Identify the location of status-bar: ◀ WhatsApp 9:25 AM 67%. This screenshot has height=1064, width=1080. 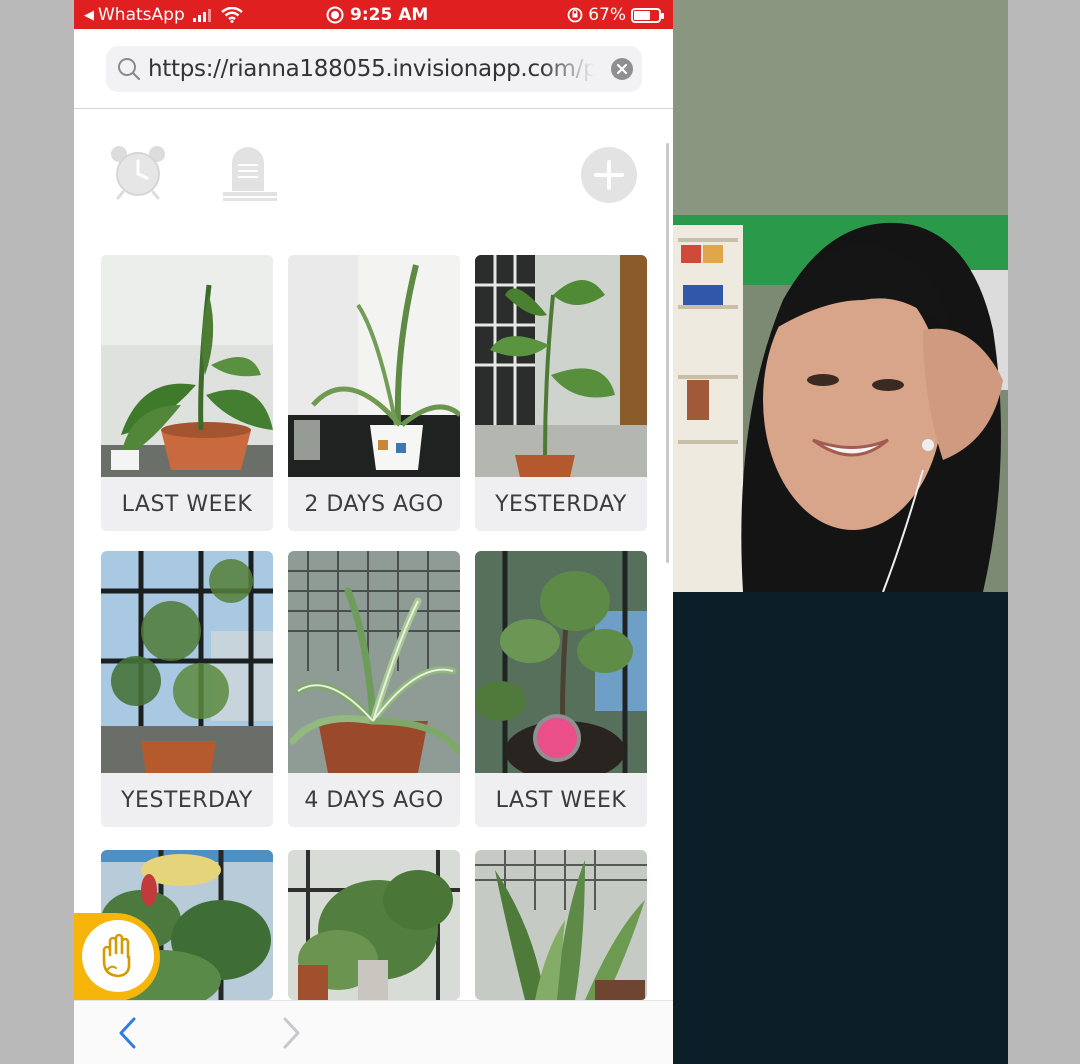
(373, 14).